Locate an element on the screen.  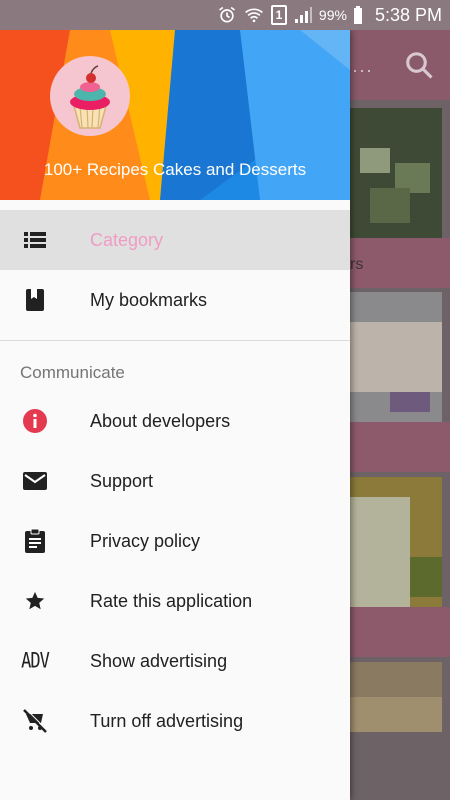
star-icon is located at coordinates (35, 601).